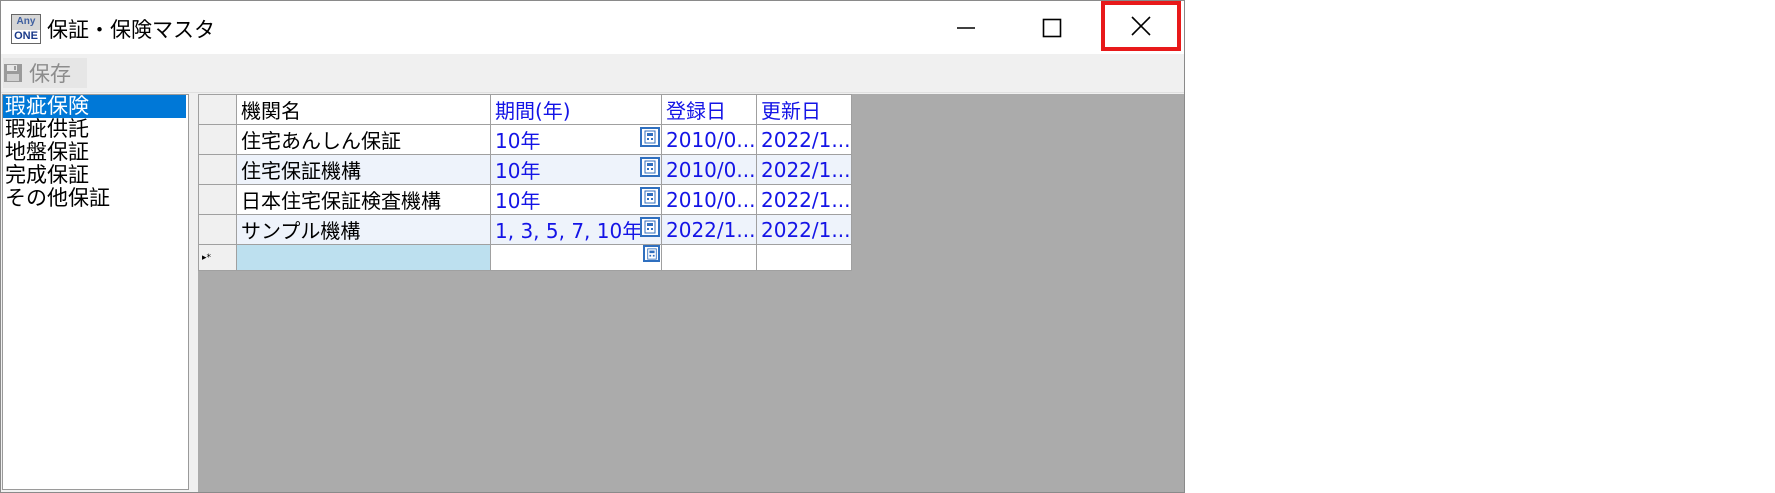  What do you see at coordinates (804, 257) in the screenshot?
I see `new-row-cell-updated` at bounding box center [804, 257].